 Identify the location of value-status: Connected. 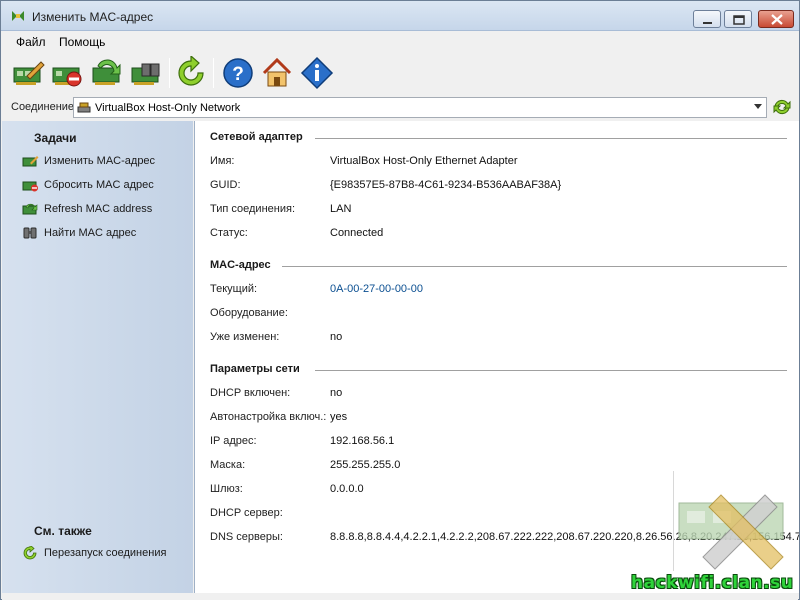
(357, 233).